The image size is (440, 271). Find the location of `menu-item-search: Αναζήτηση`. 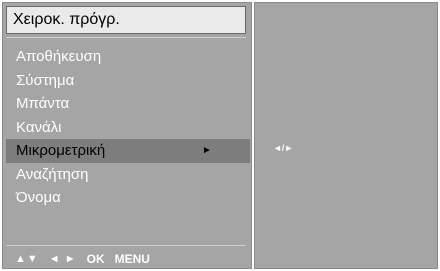

menu-item-search: Αναζήτηση is located at coordinates (128, 175).